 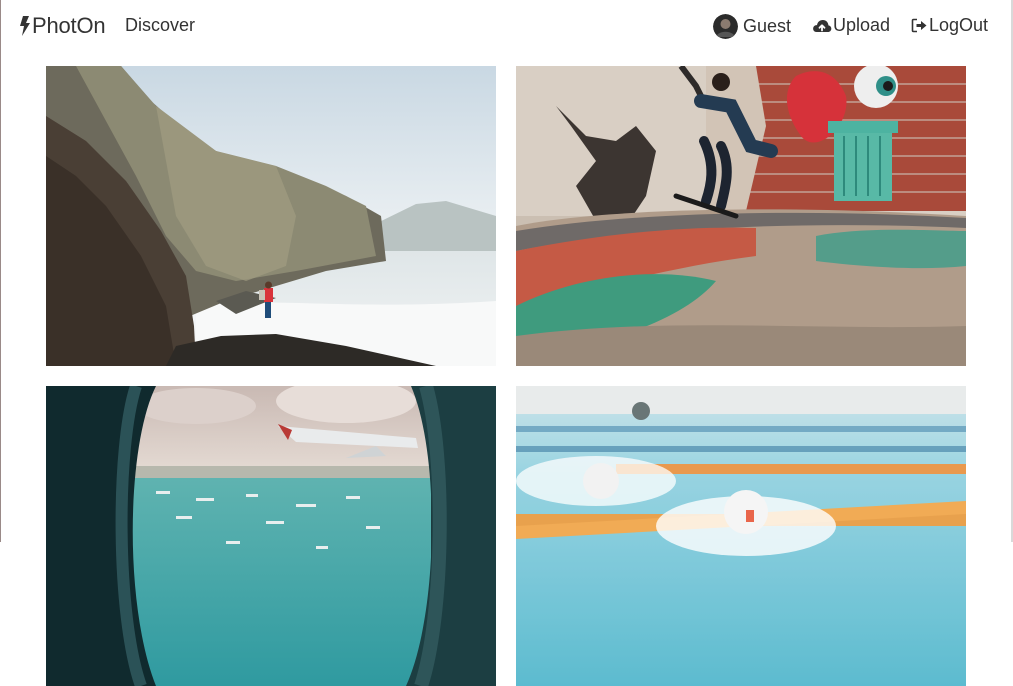 What do you see at coordinates (725, 26) in the screenshot?
I see `avatar` at bounding box center [725, 26].